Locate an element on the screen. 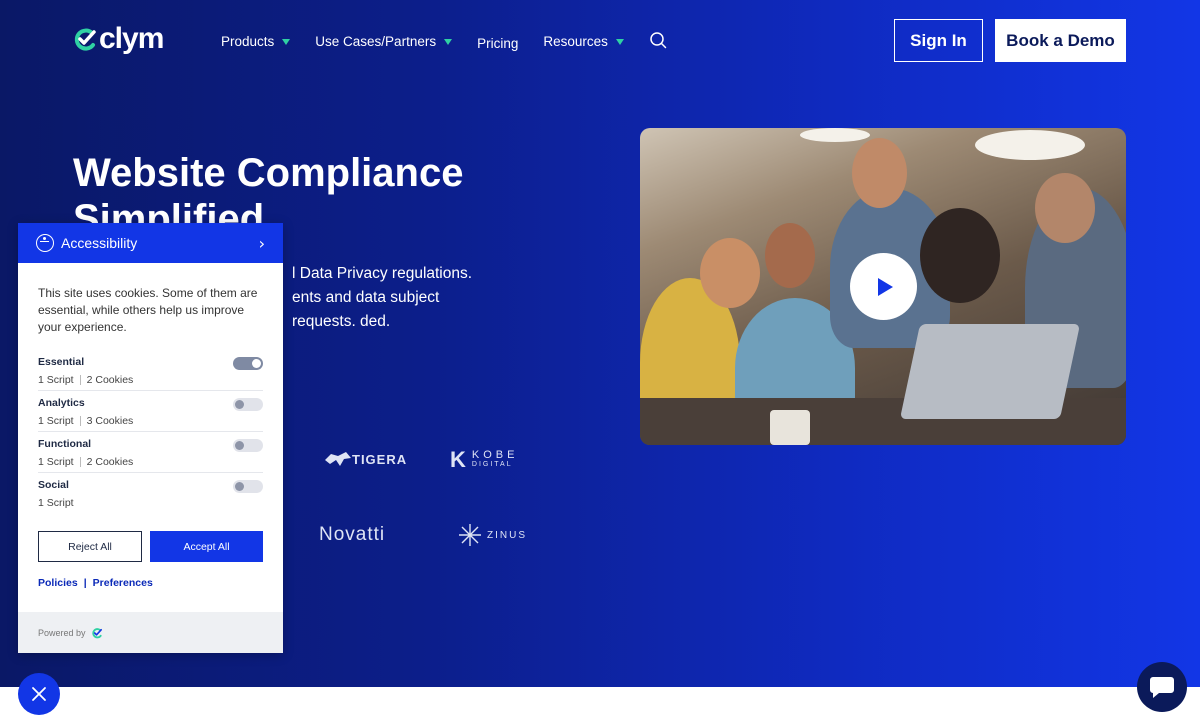 This screenshot has height=726, width=1200. nav-products-label: Products is located at coordinates (248, 41).